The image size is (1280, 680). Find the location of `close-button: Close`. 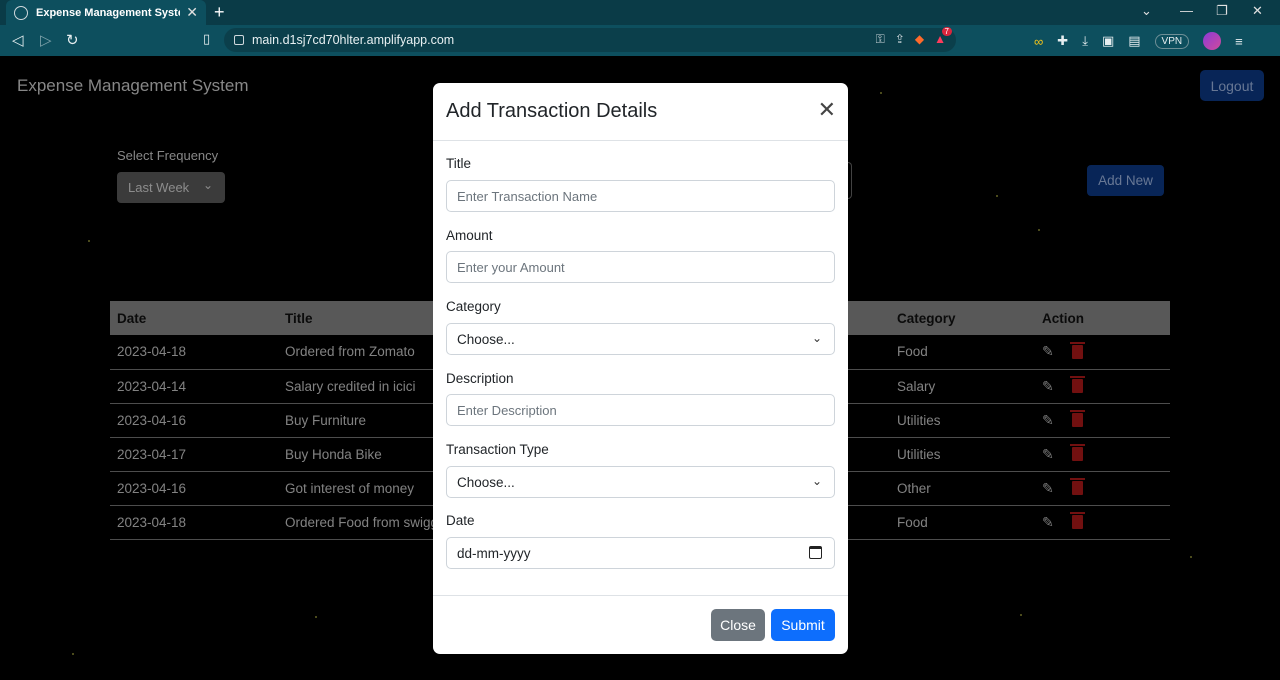

close-button: Close is located at coordinates (738, 625).